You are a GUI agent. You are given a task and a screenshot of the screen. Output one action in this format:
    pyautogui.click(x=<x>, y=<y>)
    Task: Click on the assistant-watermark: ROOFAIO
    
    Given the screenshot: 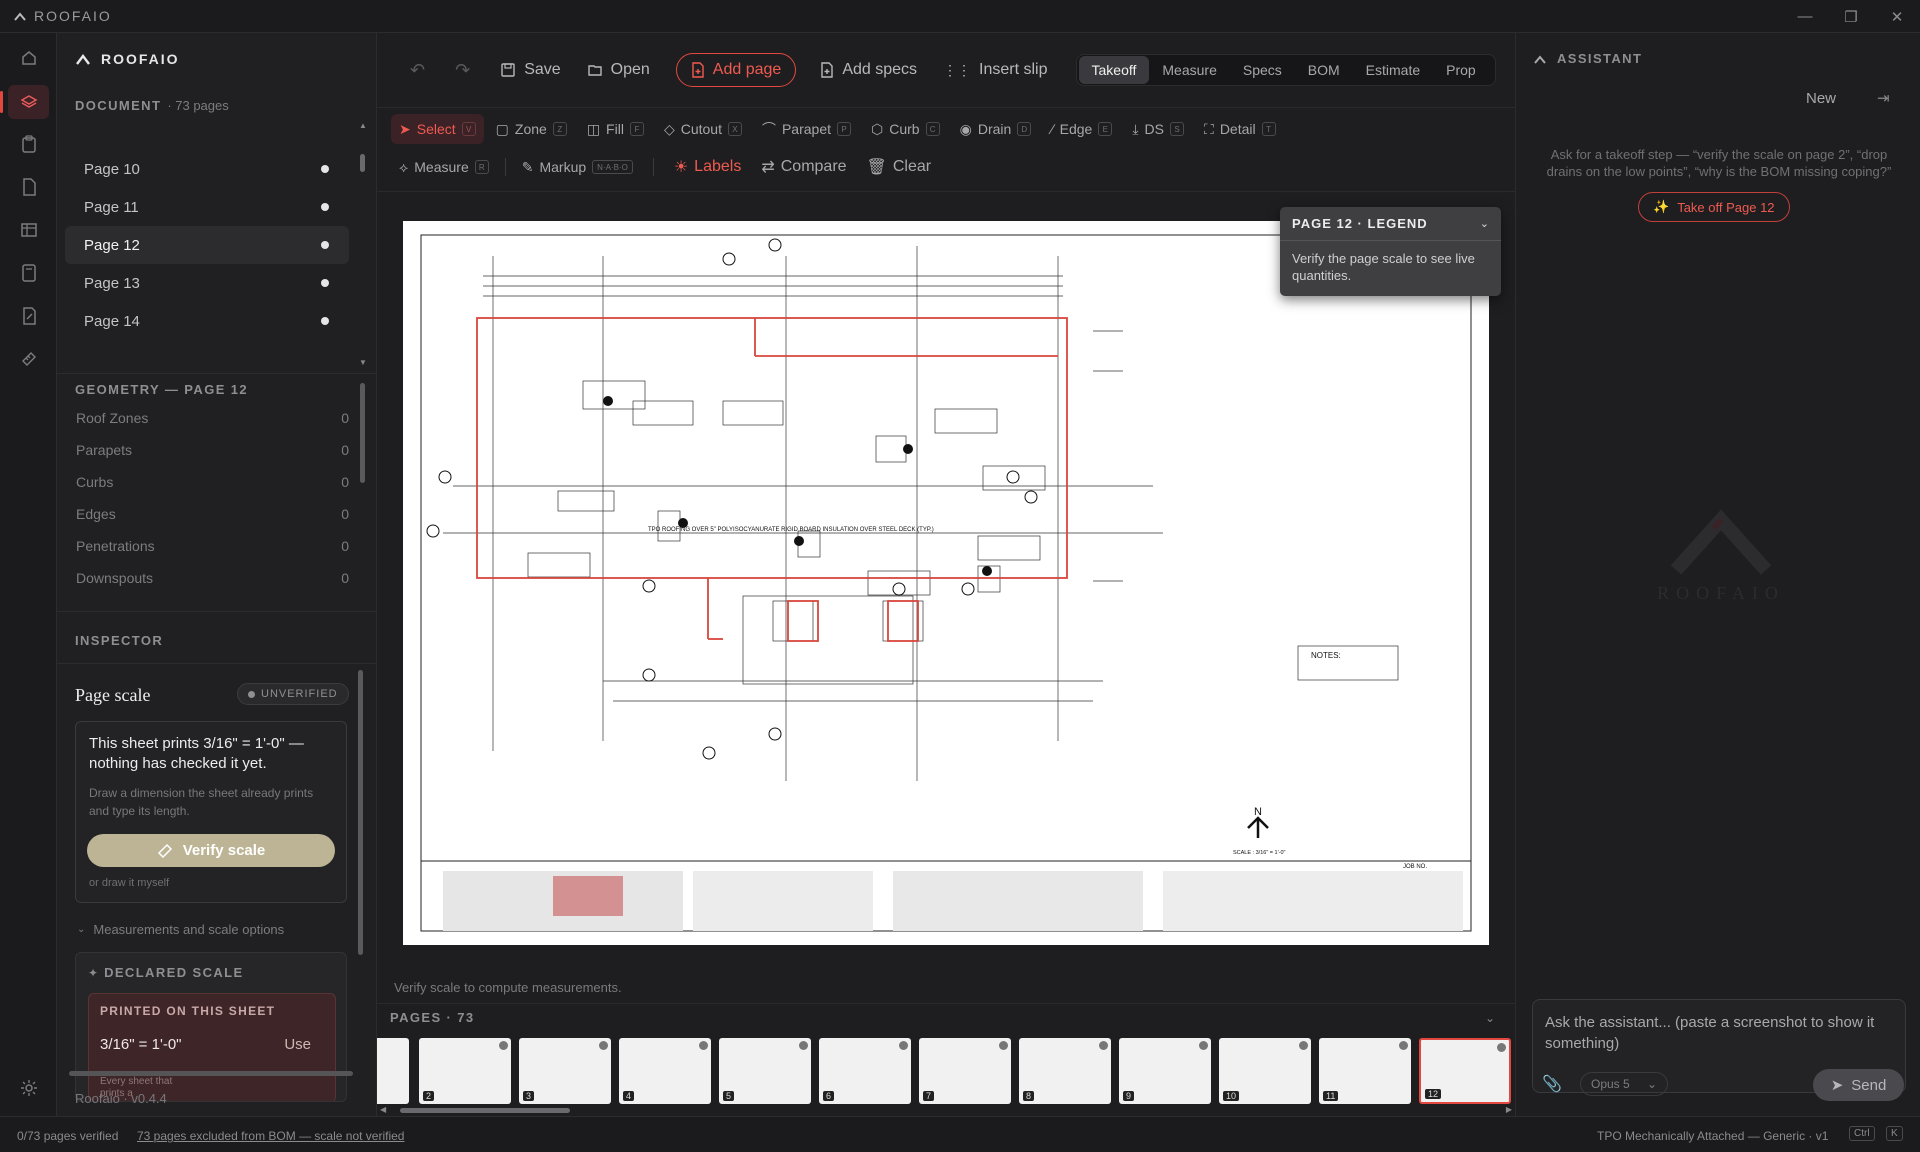 What is the action you would take?
    pyautogui.click(x=1721, y=556)
    